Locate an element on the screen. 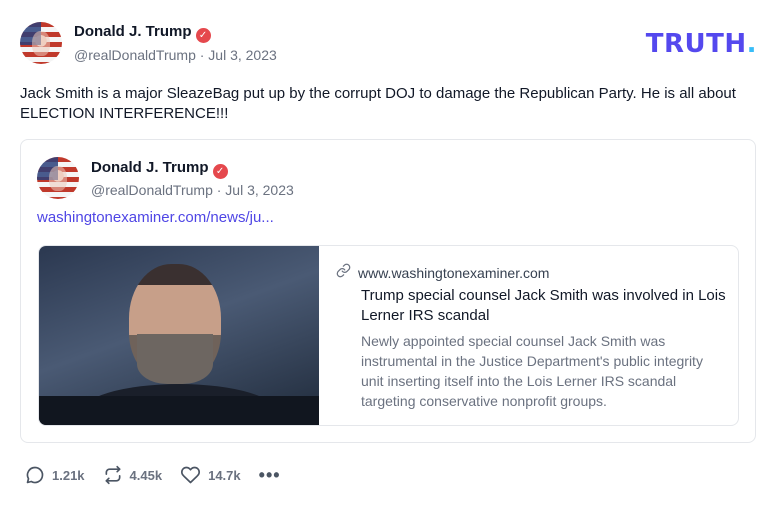 Image resolution: width=777 pixels, height=505 pixels. quoted-author-name-row: Donald J. Trump ✓ is located at coordinates (159, 169).